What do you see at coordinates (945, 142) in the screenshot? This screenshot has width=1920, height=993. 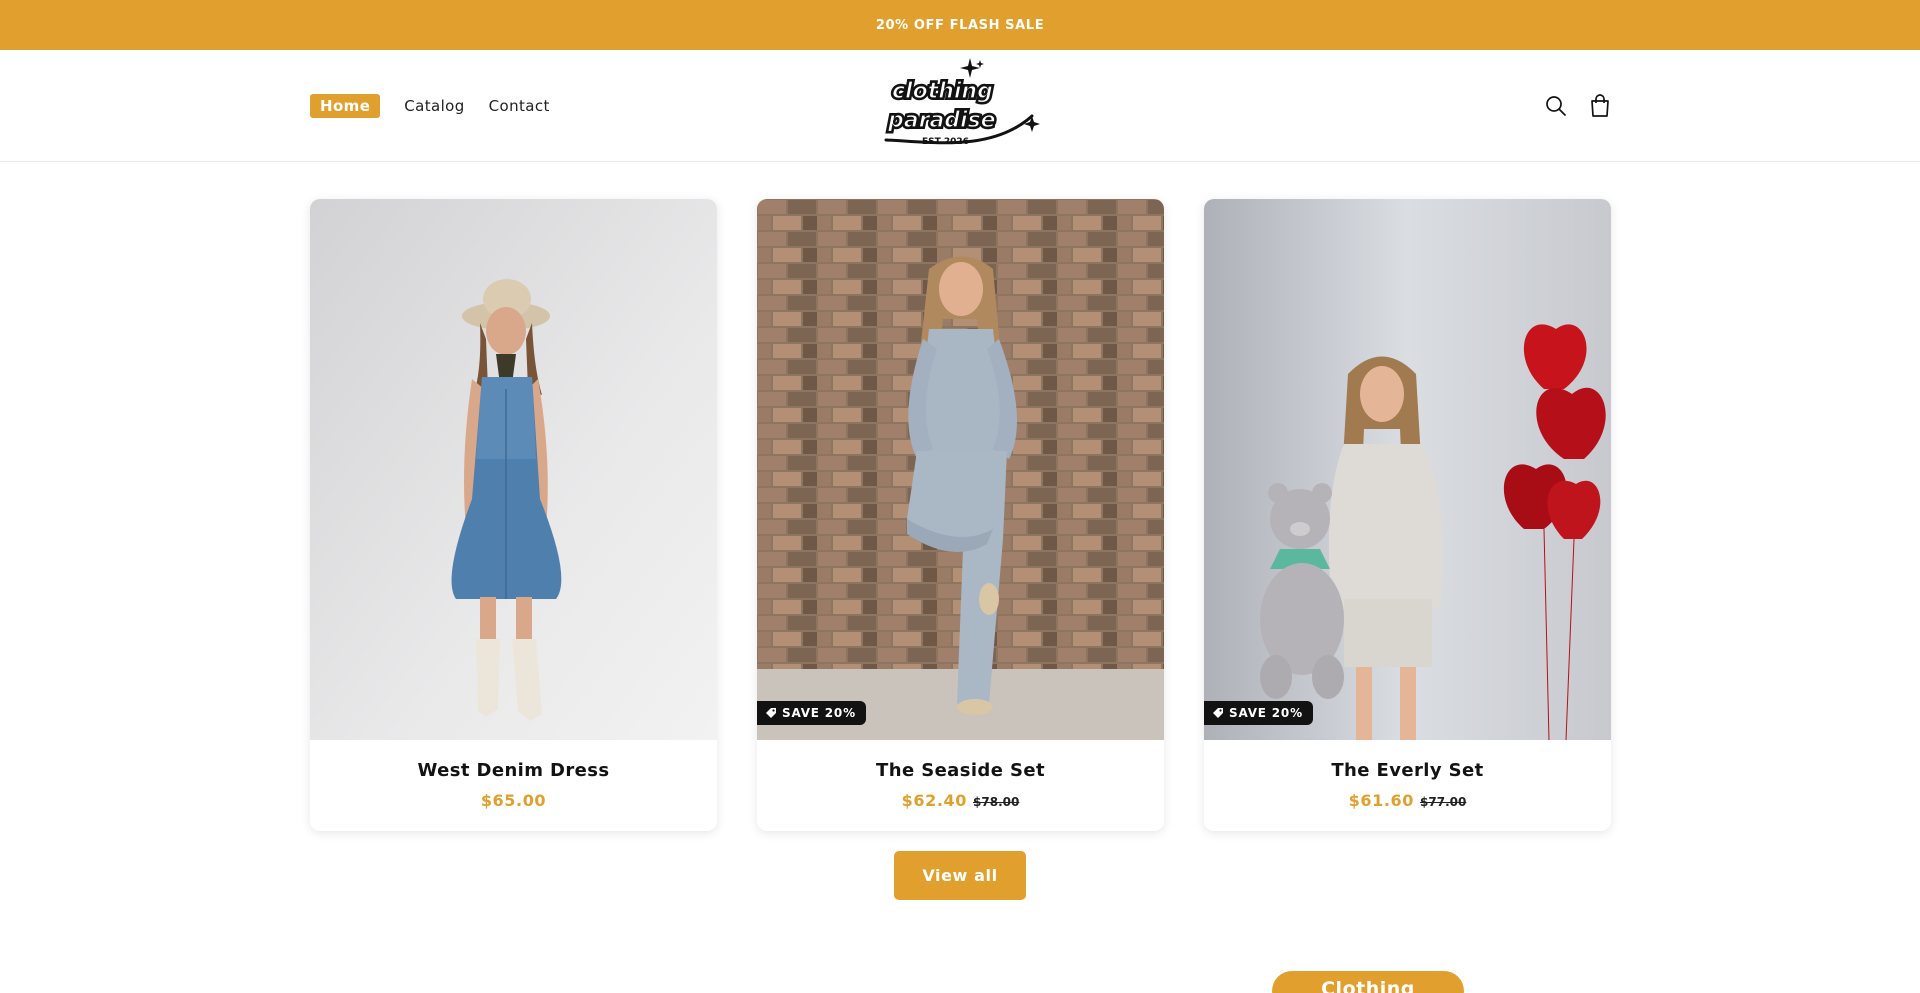 I see `logo-line-3: EST 2026` at bounding box center [945, 142].